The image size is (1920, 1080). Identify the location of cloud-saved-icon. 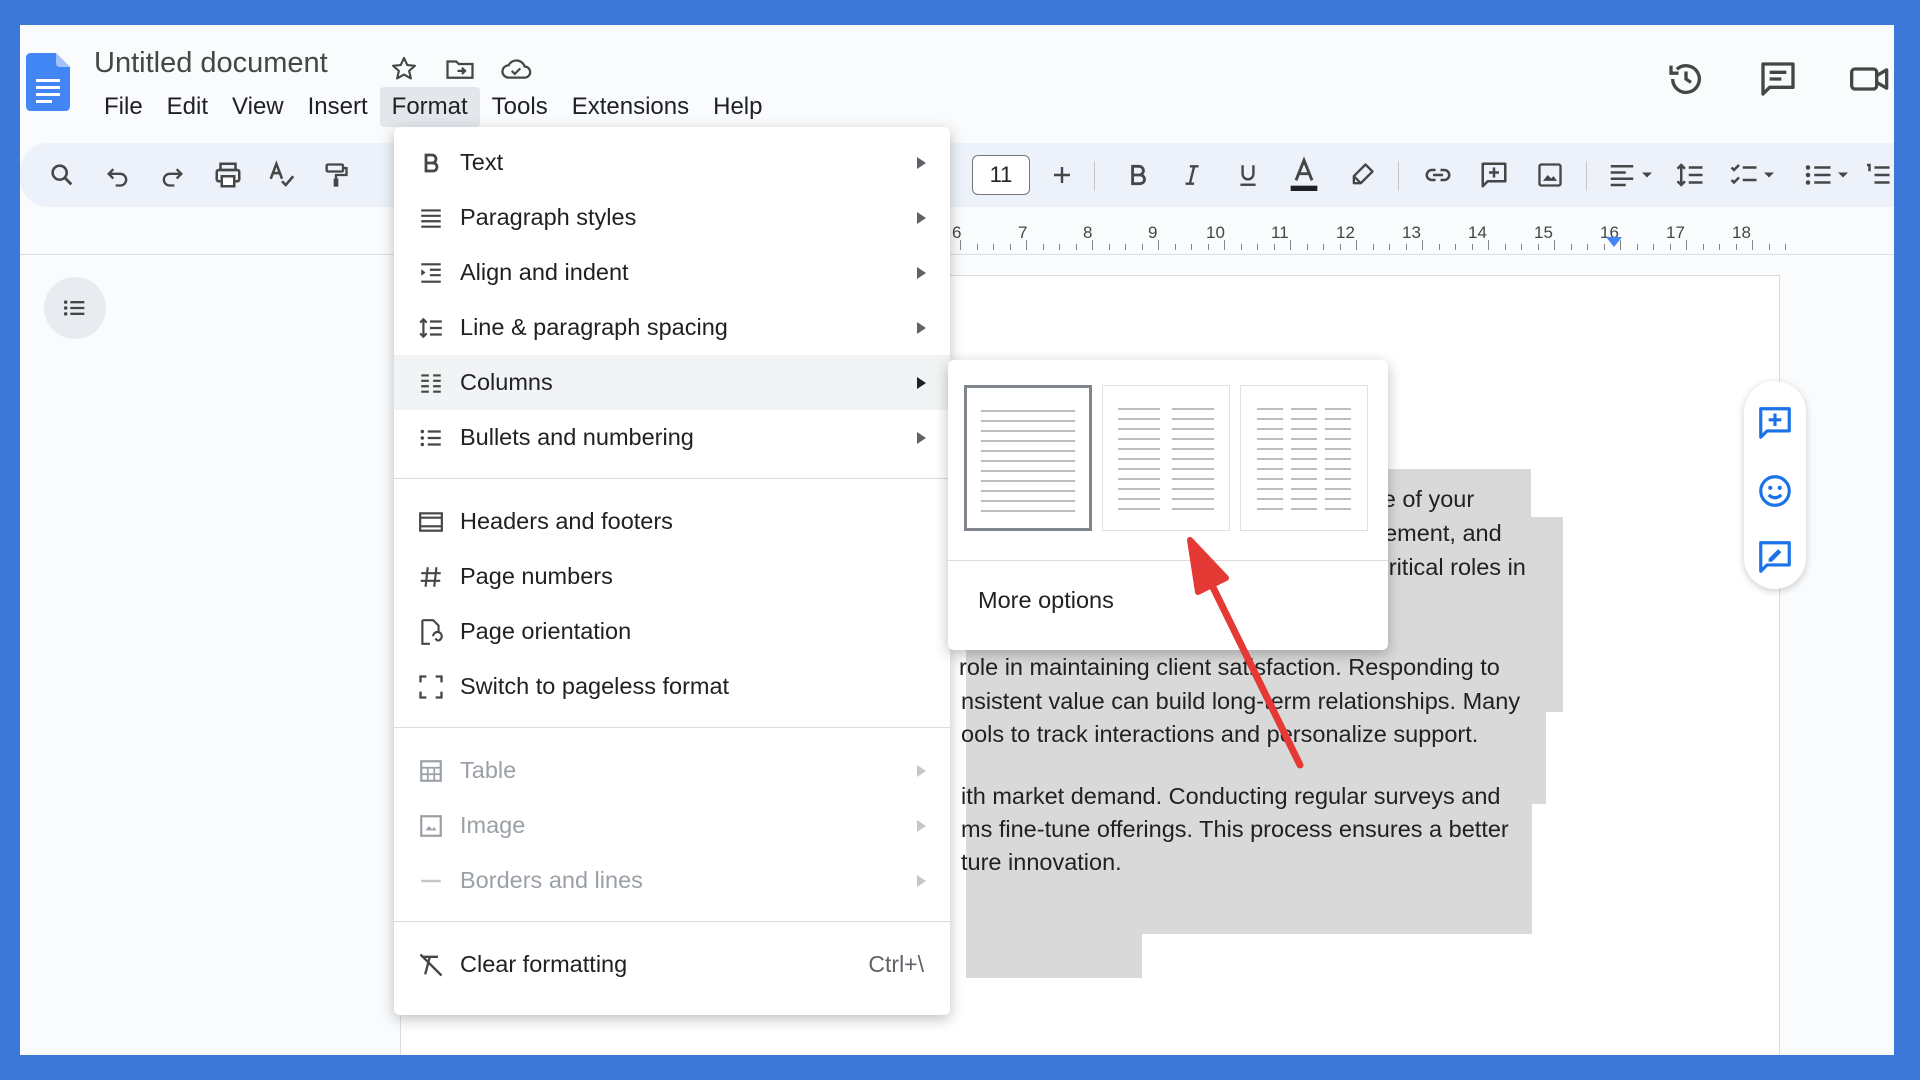
(516, 69).